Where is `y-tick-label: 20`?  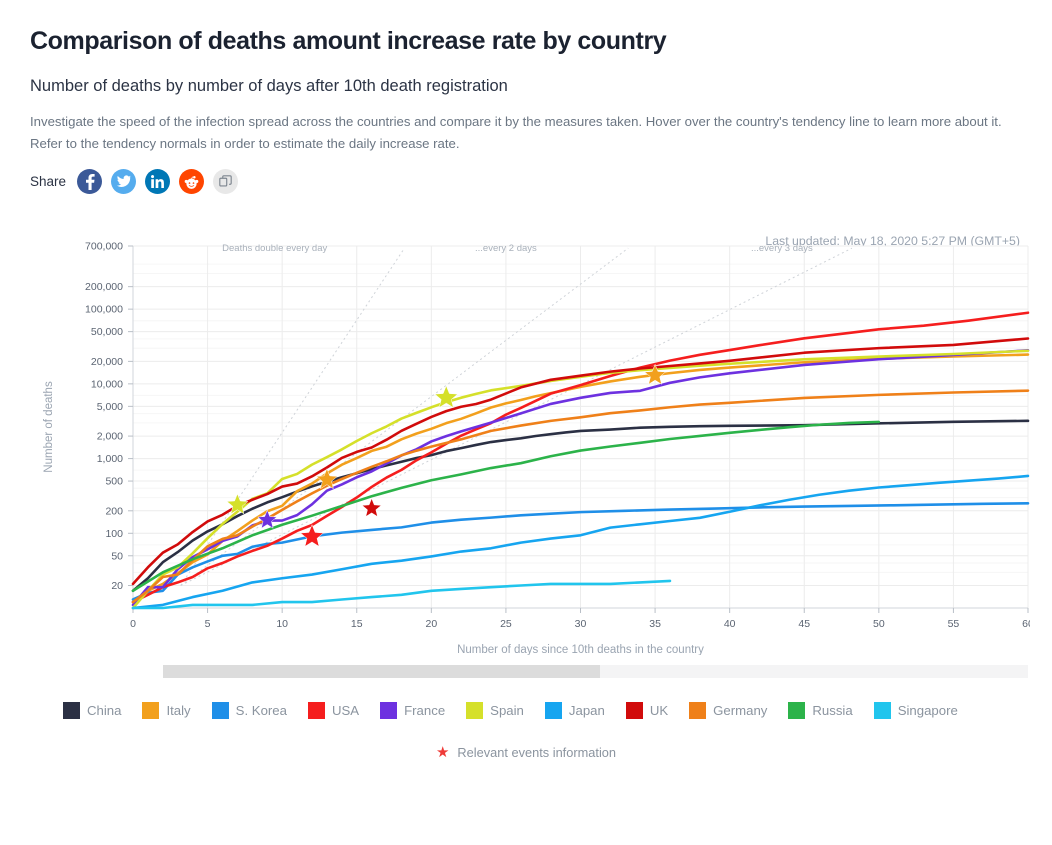 y-tick-label: 20 is located at coordinates (117, 586).